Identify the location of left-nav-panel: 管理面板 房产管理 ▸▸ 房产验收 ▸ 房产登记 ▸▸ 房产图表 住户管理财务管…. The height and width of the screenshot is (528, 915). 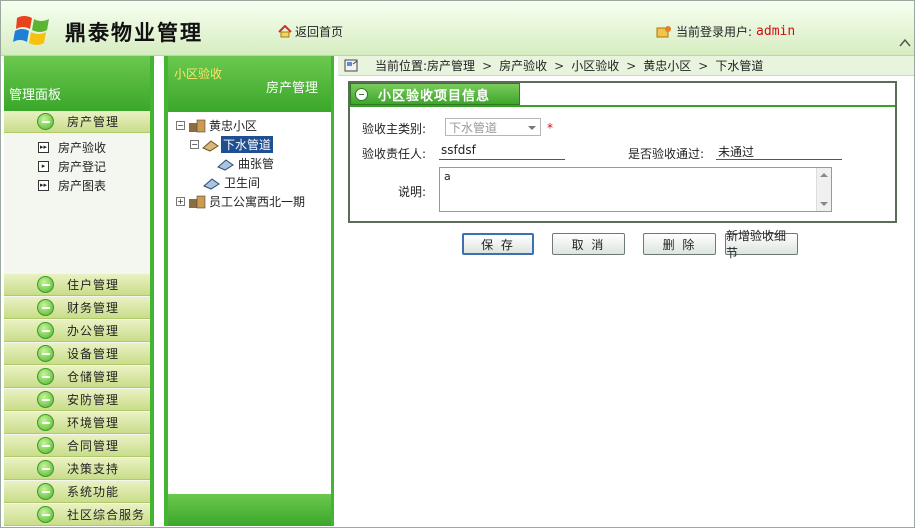
(79, 291).